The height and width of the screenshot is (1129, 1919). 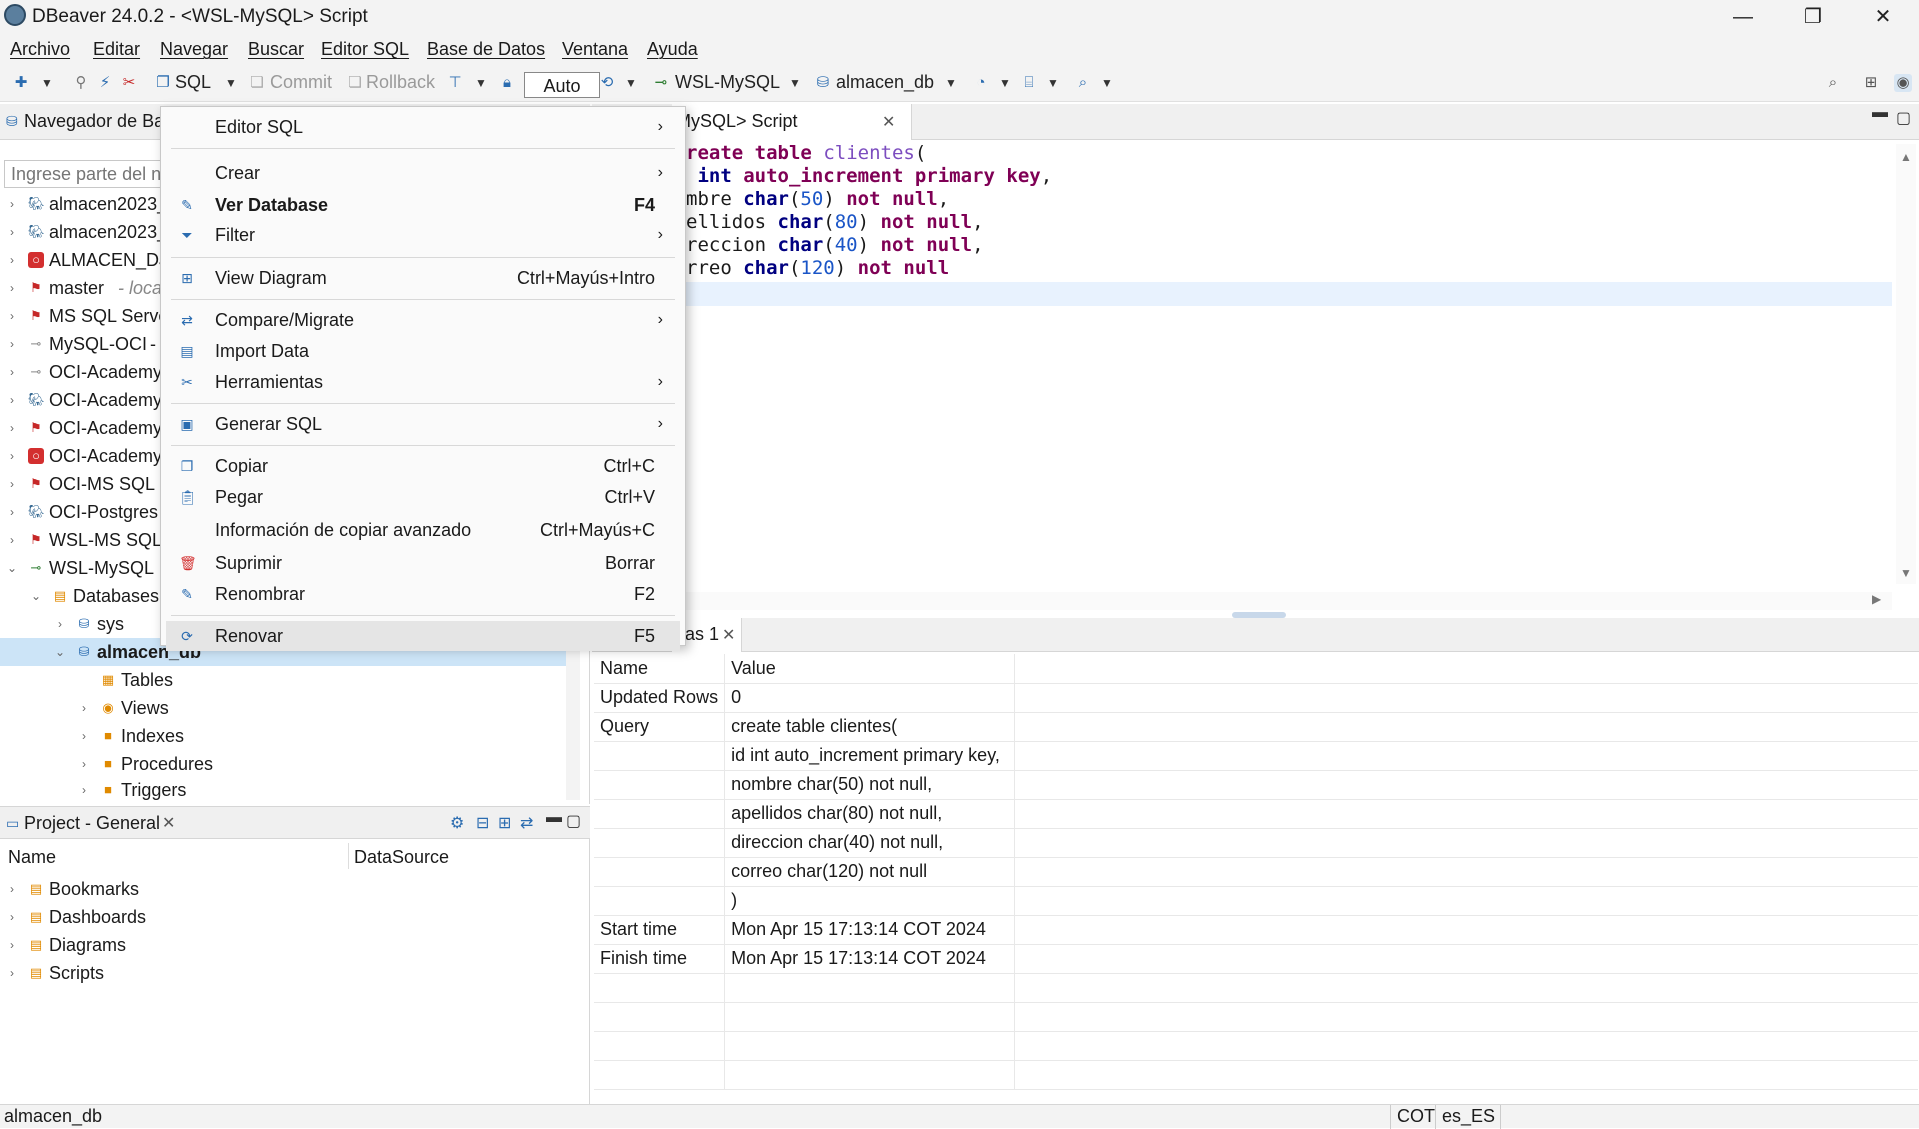 I want to click on history-icon: ⟲, so click(x=607, y=83).